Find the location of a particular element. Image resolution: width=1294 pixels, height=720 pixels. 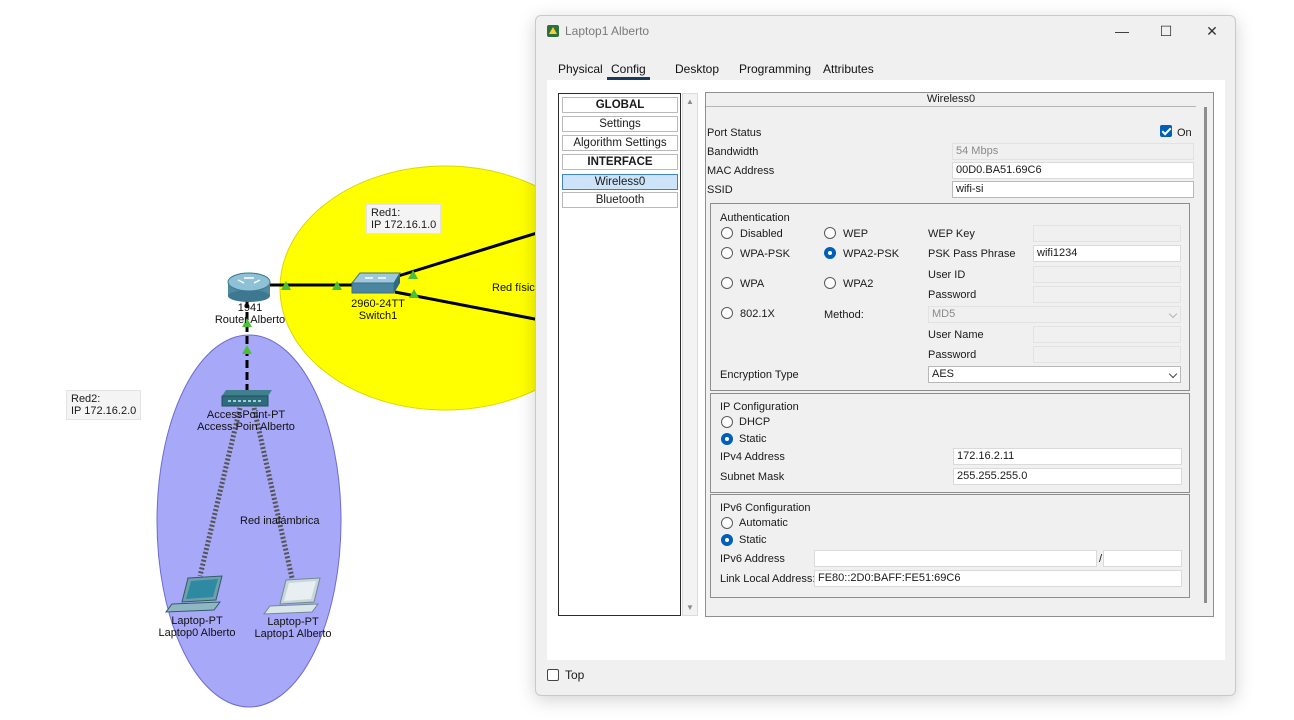

red2-note: Red2: IP 172.16.2.0 is located at coordinates (104, 405).